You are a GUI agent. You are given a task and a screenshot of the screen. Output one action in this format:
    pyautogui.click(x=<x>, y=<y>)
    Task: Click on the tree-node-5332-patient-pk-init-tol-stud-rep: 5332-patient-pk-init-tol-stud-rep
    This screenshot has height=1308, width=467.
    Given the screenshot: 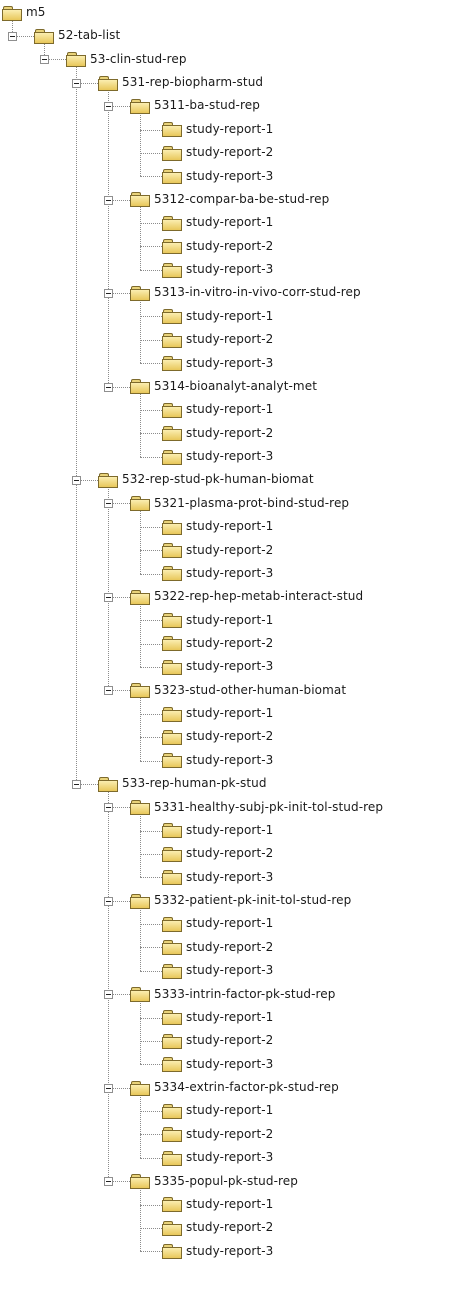 What is the action you would take?
    pyautogui.click(x=240, y=900)
    